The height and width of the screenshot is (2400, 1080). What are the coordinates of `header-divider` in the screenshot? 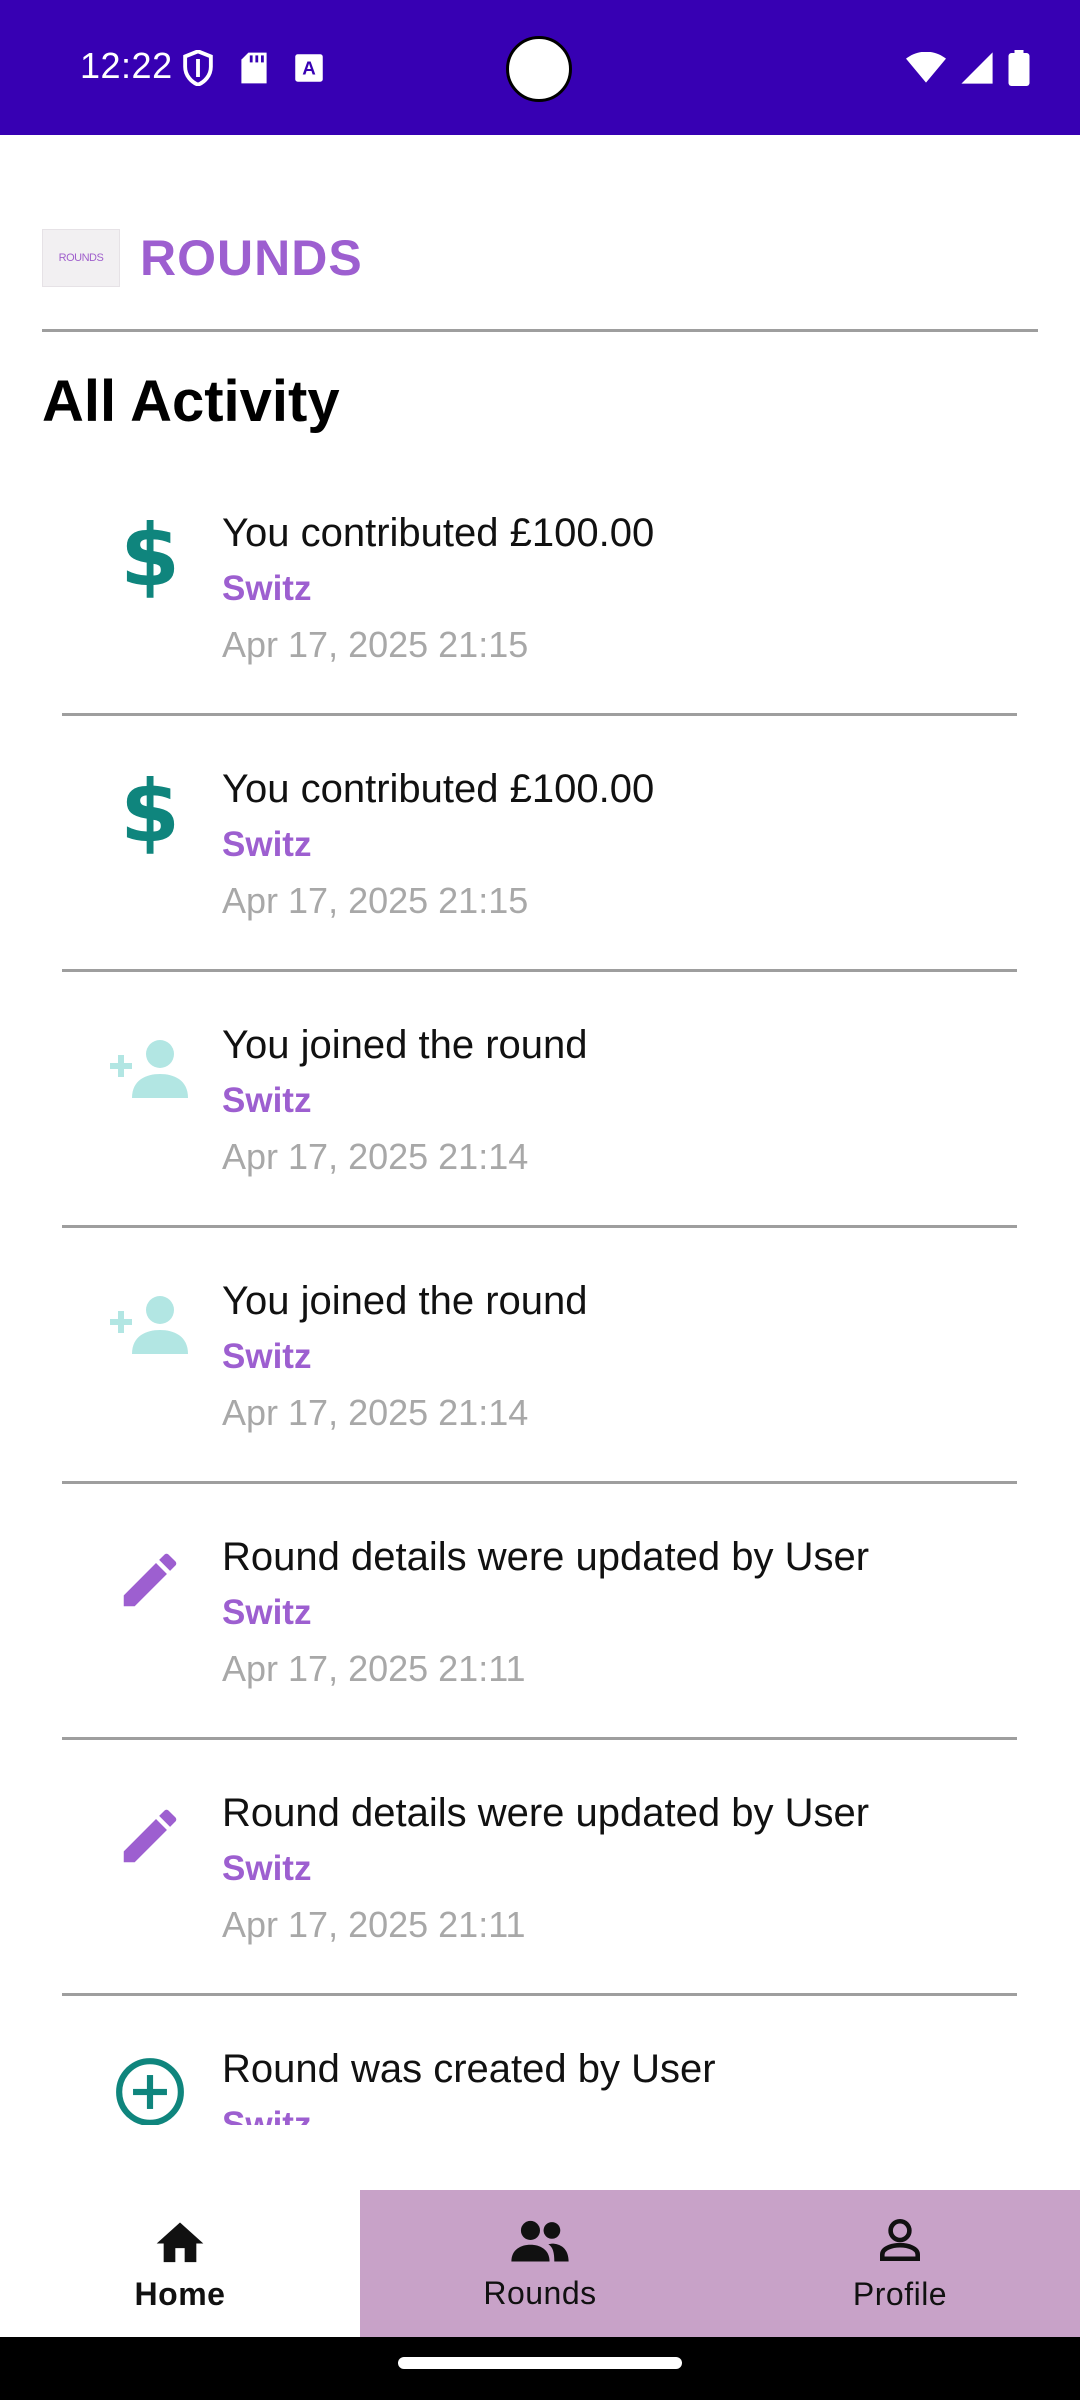 It's located at (540, 330).